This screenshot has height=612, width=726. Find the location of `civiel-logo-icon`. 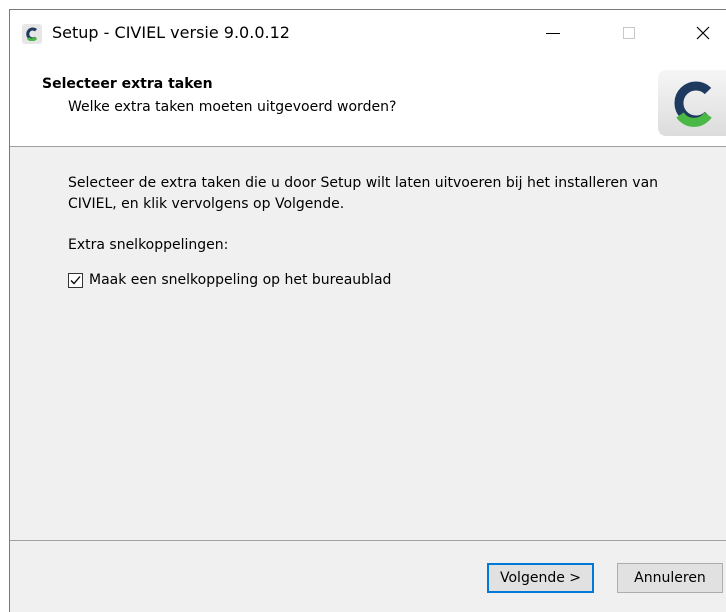

civiel-logo-icon is located at coordinates (692, 103).